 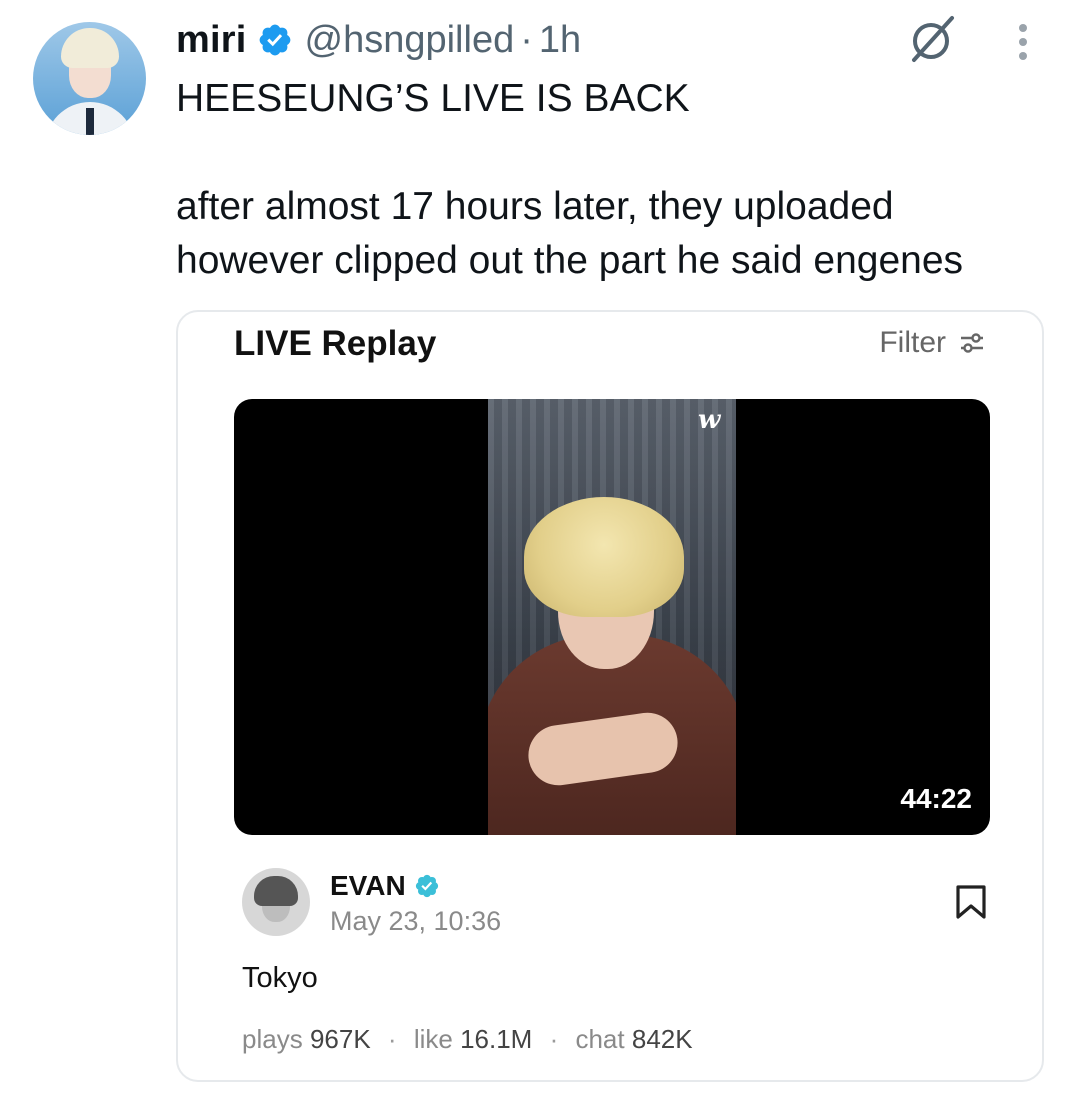 I want to click on profile-avatar, so click(x=89, y=78).